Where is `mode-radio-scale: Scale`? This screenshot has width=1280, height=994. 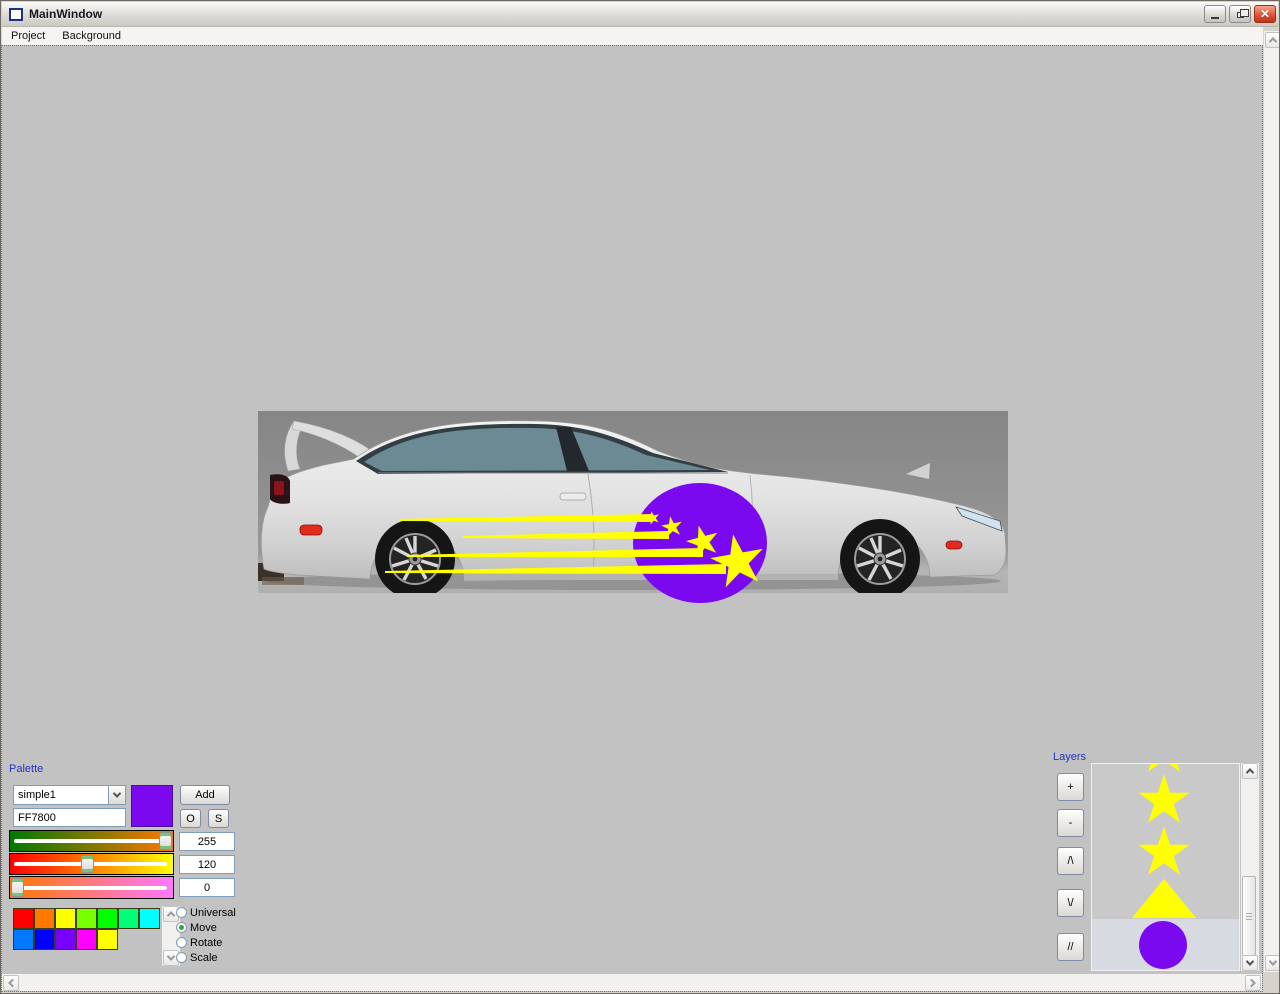 mode-radio-scale: Scale is located at coordinates (197, 957).